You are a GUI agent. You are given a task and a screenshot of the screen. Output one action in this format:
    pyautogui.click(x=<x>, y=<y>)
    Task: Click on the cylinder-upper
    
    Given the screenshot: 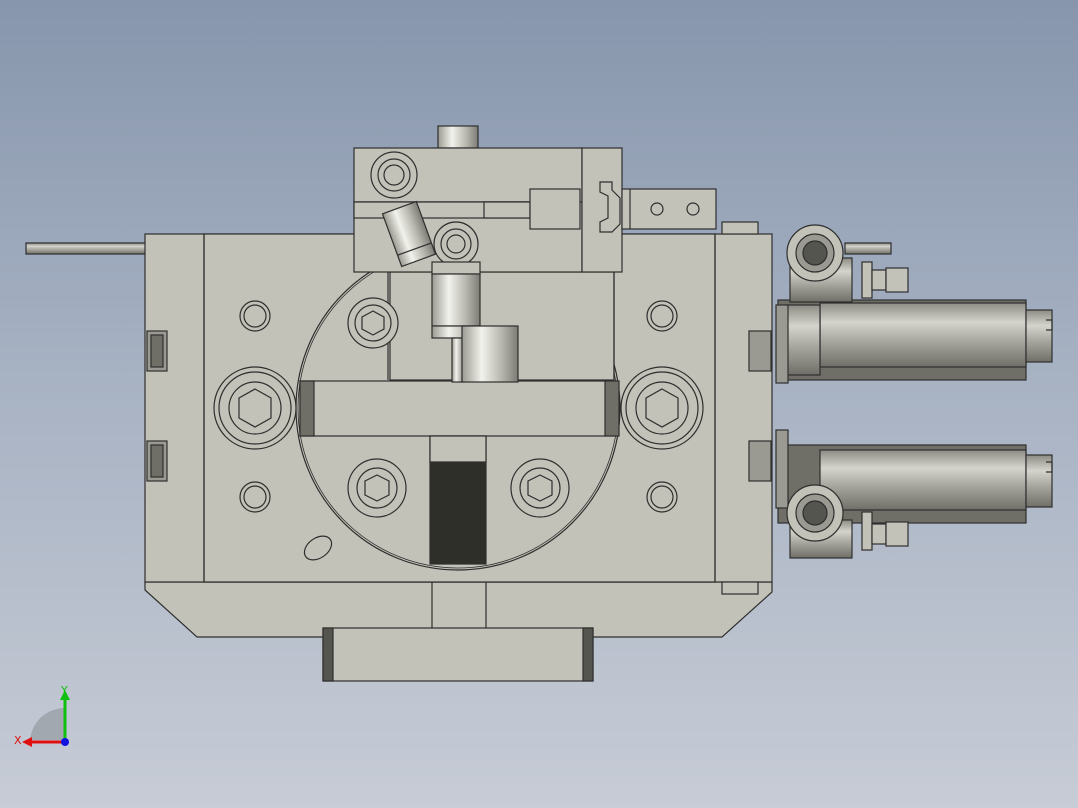 What is the action you would take?
    pyautogui.click(x=914, y=341)
    